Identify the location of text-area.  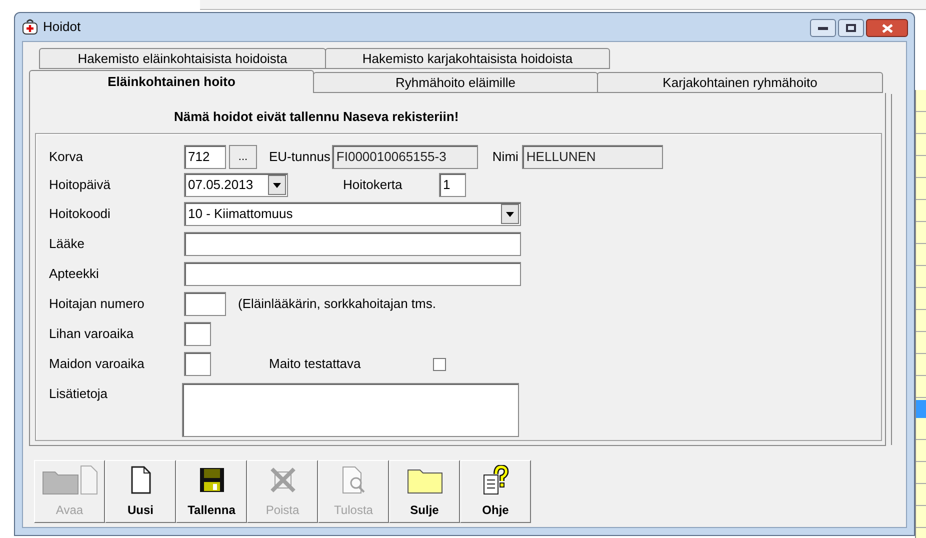
(350, 410).